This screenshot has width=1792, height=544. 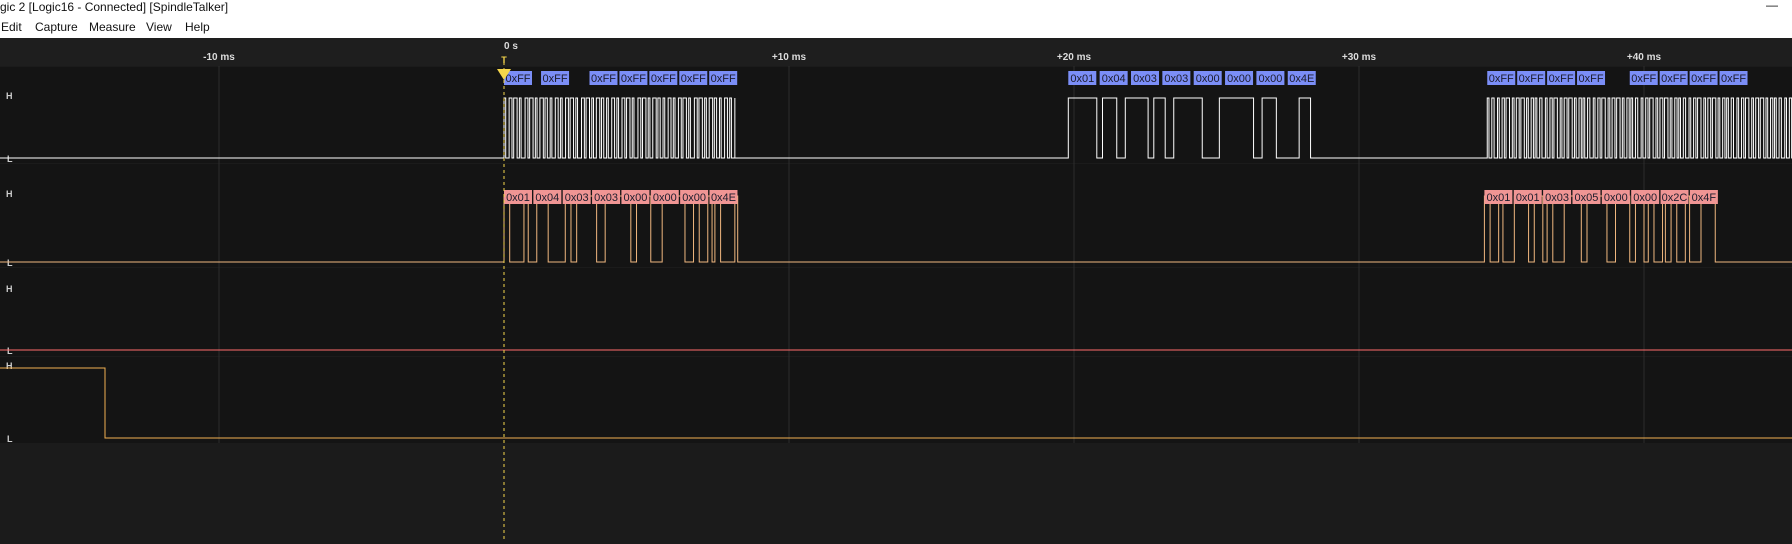 What do you see at coordinates (197, 27) in the screenshot?
I see `menu-help: Help` at bounding box center [197, 27].